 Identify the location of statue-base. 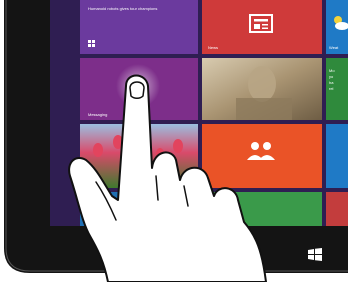
(264, 109).